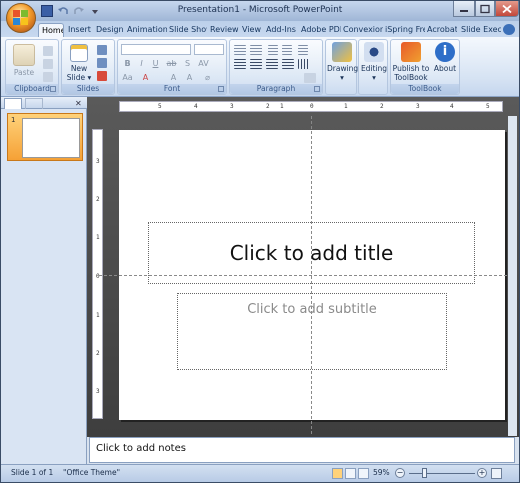 The height and width of the screenshot is (483, 520). Describe the element at coordinates (24, 55) in the screenshot. I see `paste-icon` at that location.